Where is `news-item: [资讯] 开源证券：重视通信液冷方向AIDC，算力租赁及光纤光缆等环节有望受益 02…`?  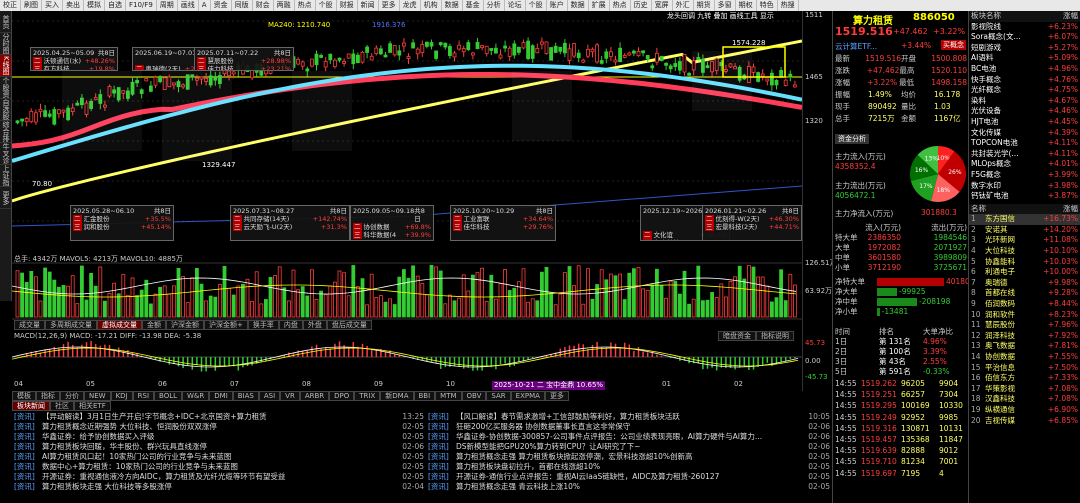
news-item: [资讯] 开源证券：重视通信液冷方向AIDC，算力租赁及光纤光缆等环节有望受益 02… is located at coordinates (219, 477).